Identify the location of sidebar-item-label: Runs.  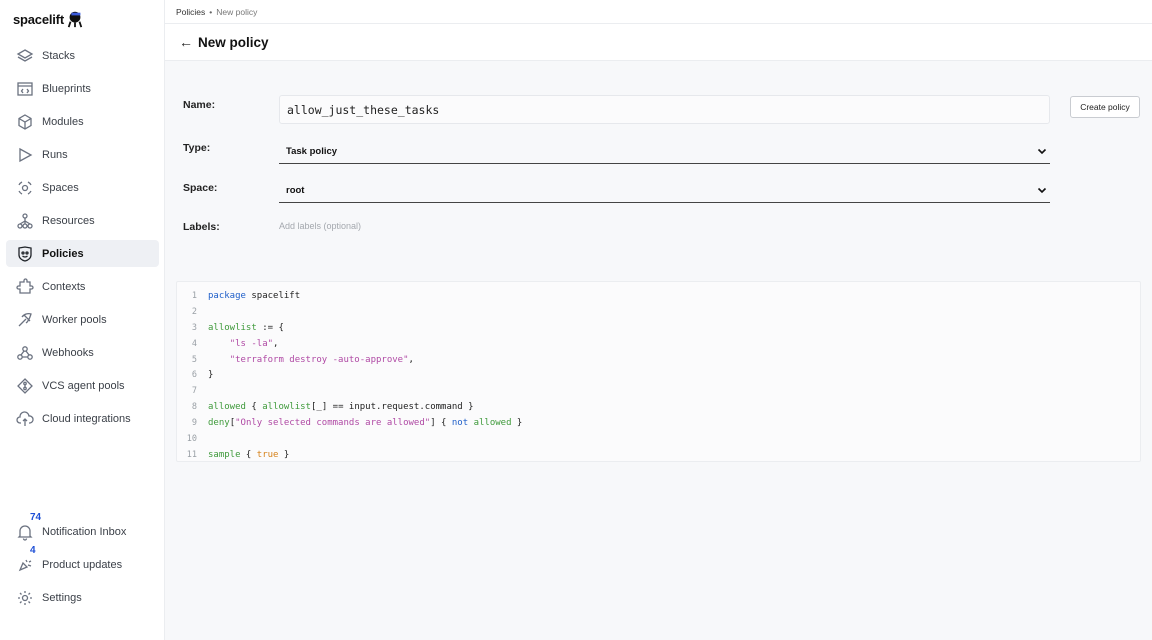
(55, 154).